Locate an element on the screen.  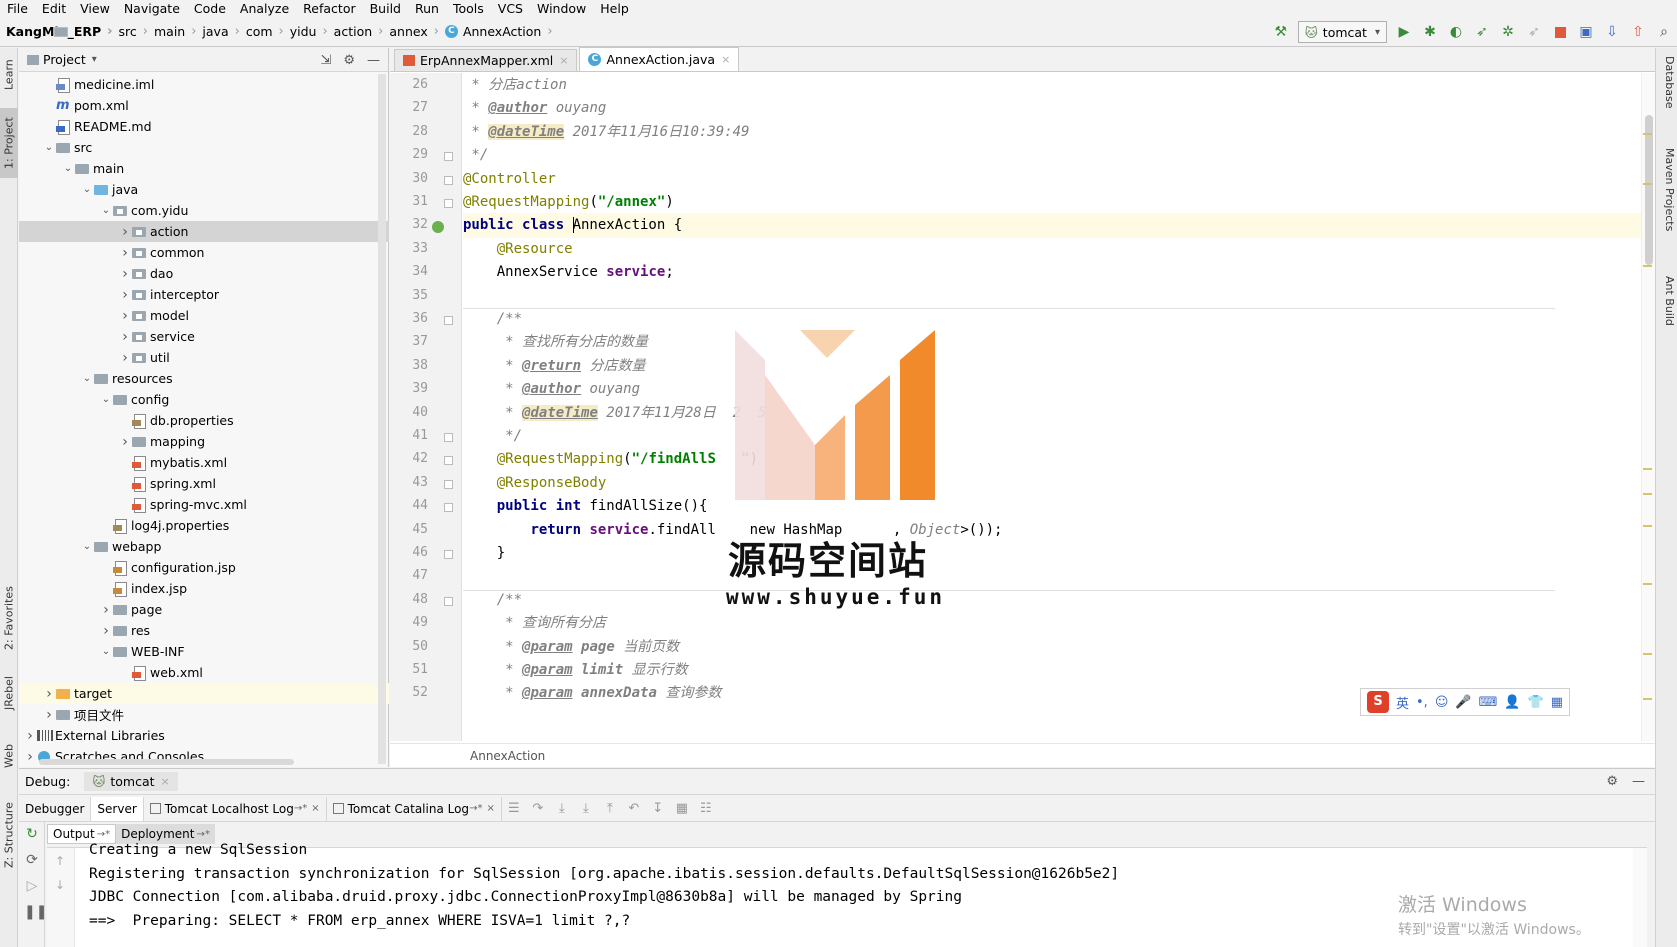
list-icon: ☰ is located at coordinates (514, 808).